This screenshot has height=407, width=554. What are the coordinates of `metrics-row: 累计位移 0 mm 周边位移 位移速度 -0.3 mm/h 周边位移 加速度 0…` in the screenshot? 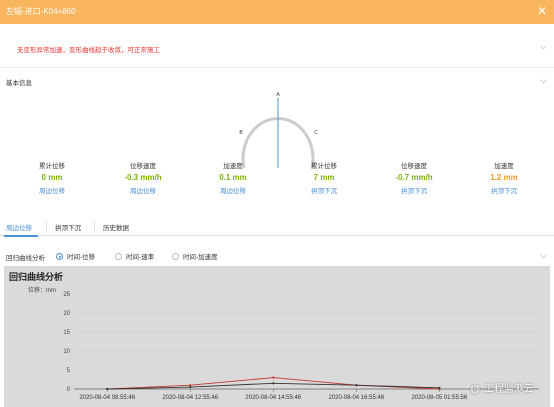 It's located at (277, 180).